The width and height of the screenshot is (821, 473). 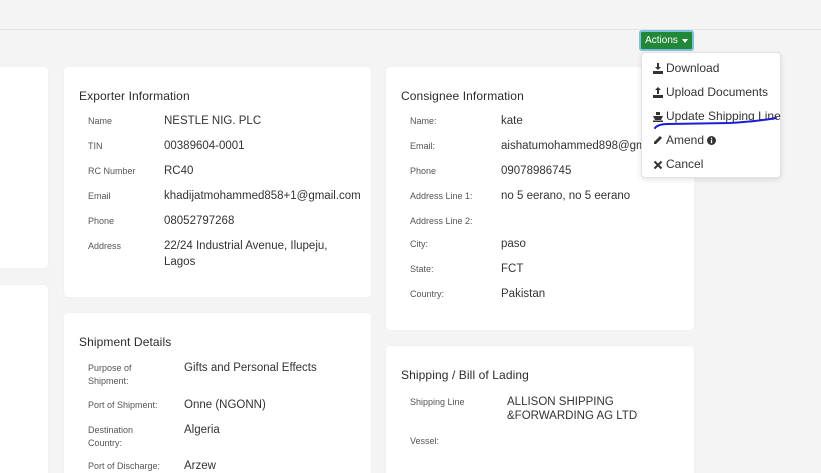 What do you see at coordinates (105, 246) in the screenshot?
I see `exporter-address-label: Address` at bounding box center [105, 246].